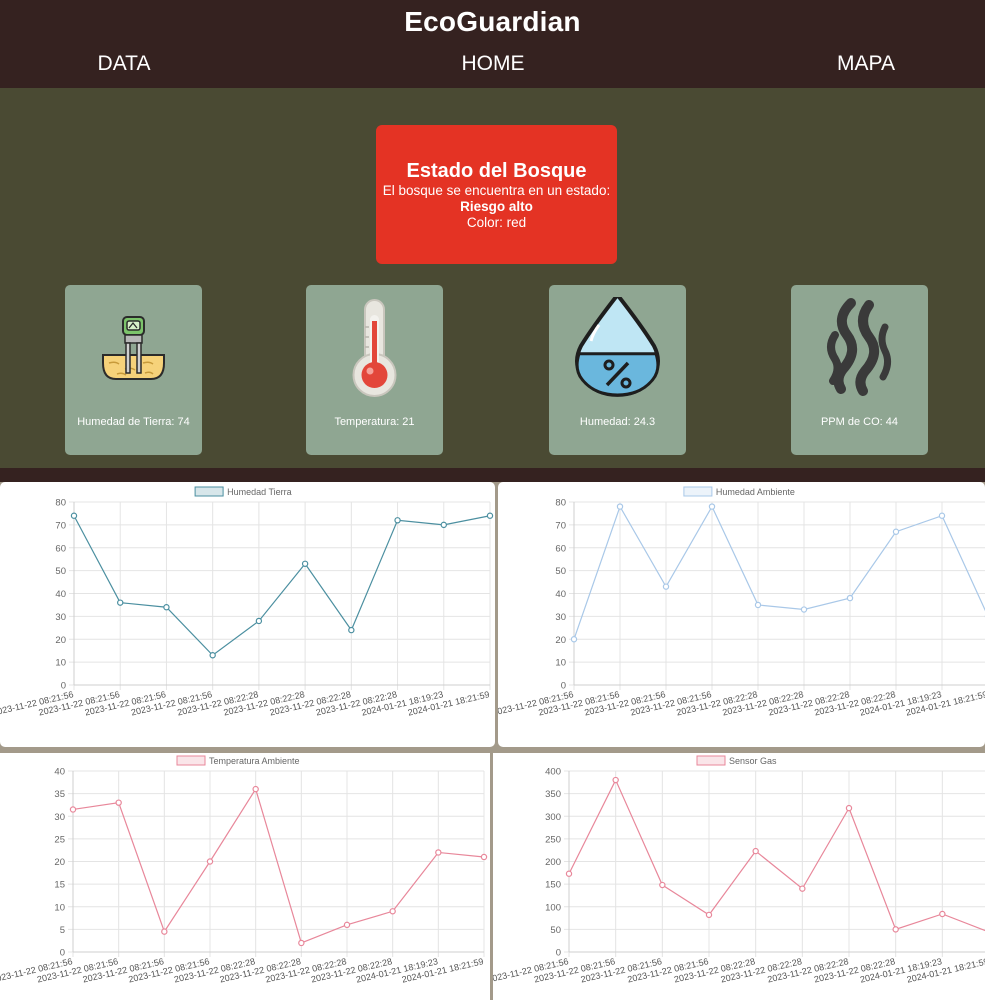 The height and width of the screenshot is (1000, 985). I want to click on section-divider, so click(492, 475).